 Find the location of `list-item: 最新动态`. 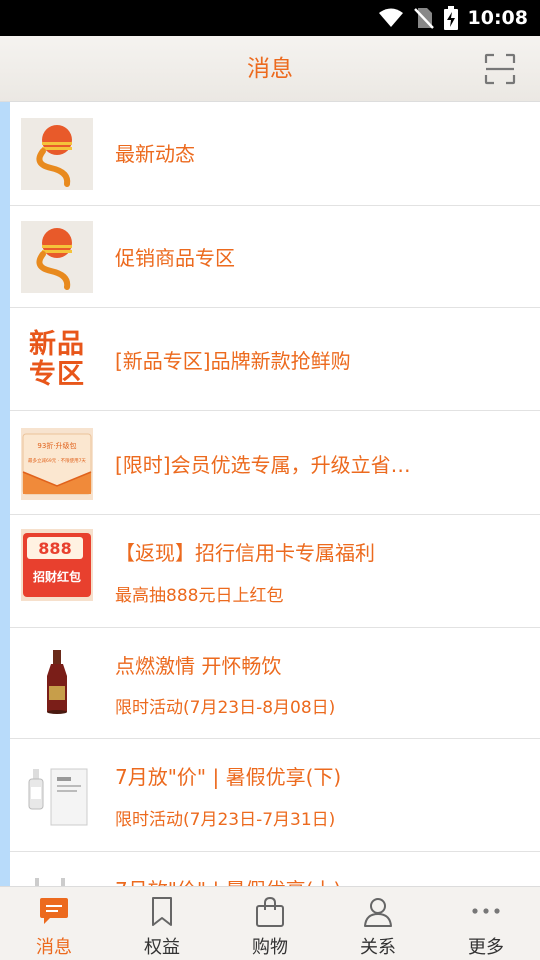

list-item: 最新动态 is located at coordinates (275, 154).